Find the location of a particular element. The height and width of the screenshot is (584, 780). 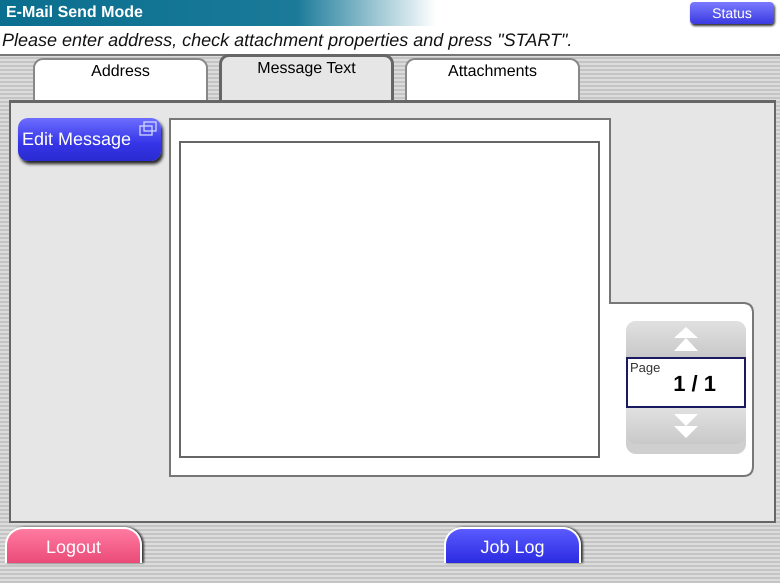

page-up-button is located at coordinates (686, 339).